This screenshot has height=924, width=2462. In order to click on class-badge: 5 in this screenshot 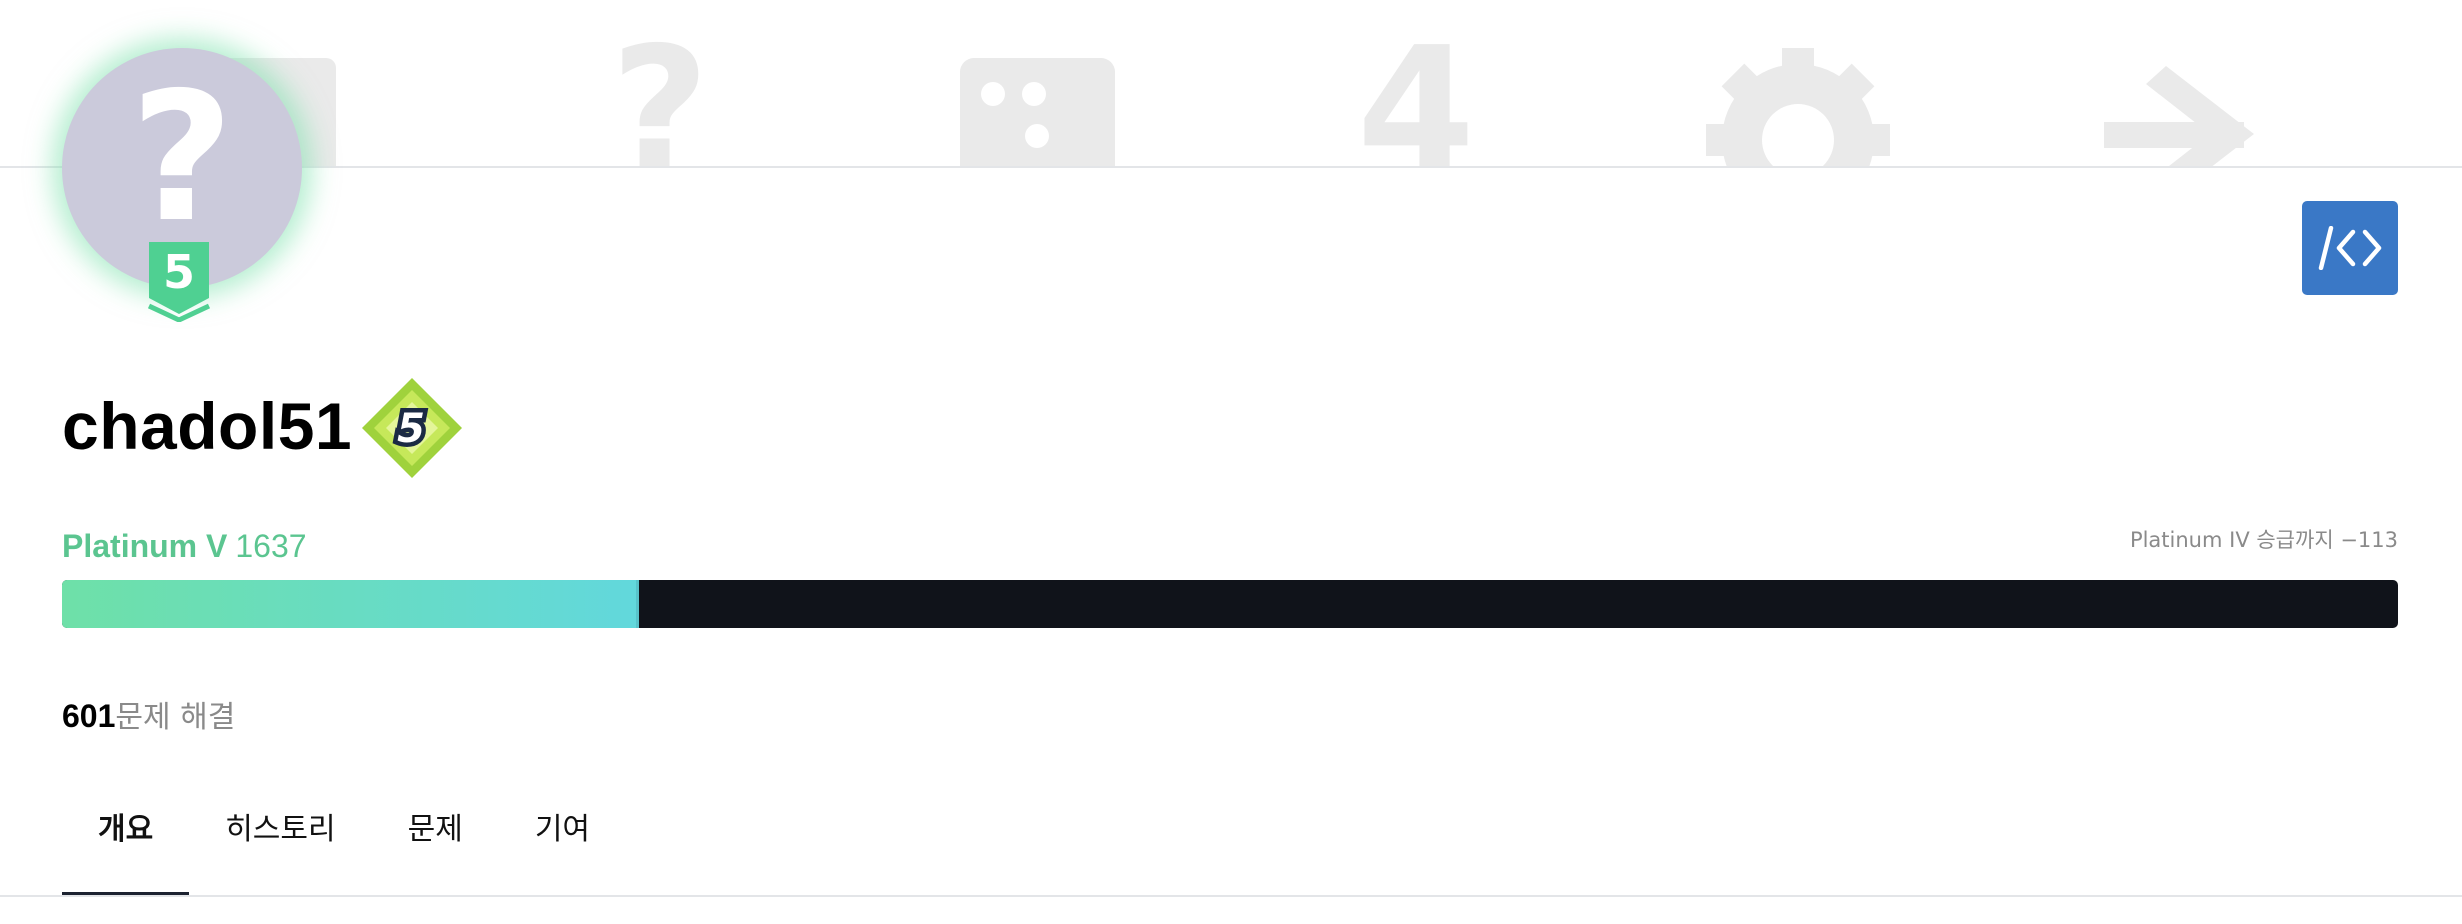, I will do `click(412, 428)`.